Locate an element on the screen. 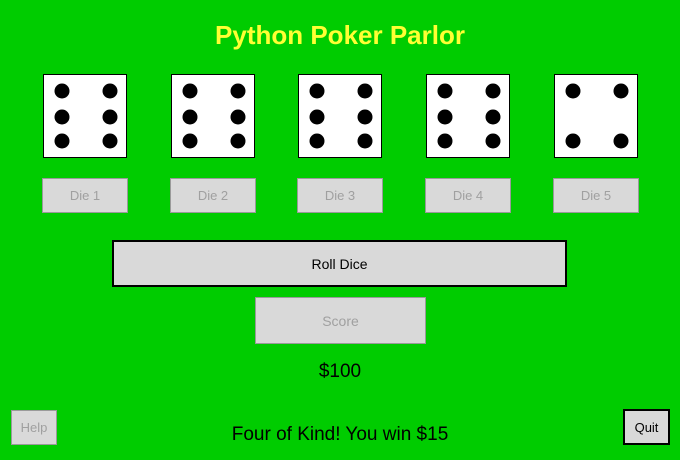 This screenshot has height=460, width=680. die-1-face is located at coordinates (85, 116).